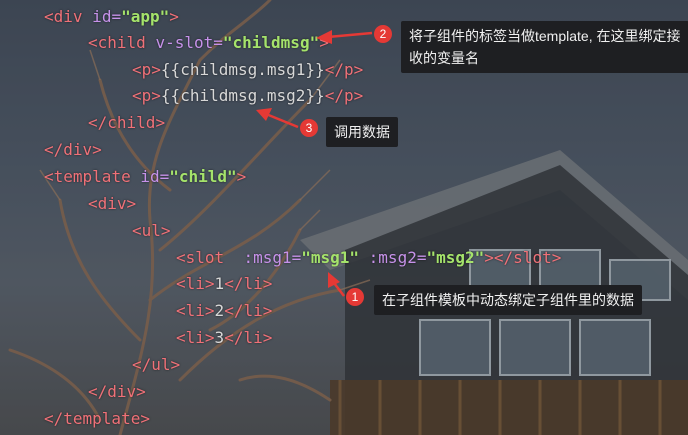  What do you see at coordinates (355, 297) in the screenshot?
I see `annotation-badge-1: 1` at bounding box center [355, 297].